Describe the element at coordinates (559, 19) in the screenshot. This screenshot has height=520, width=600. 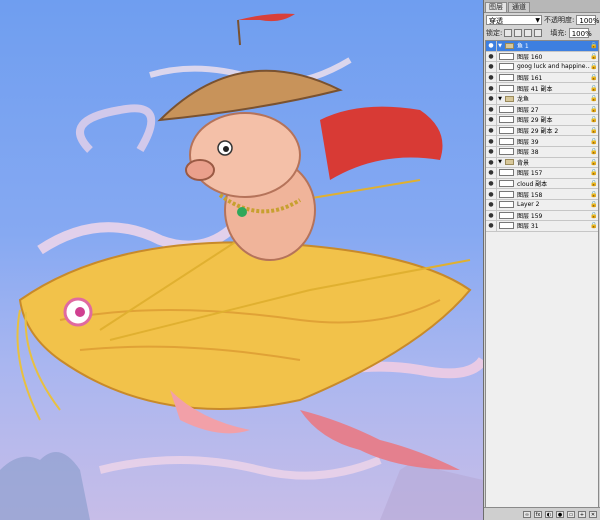
I see `opacity-label: 不透明度:` at that location.